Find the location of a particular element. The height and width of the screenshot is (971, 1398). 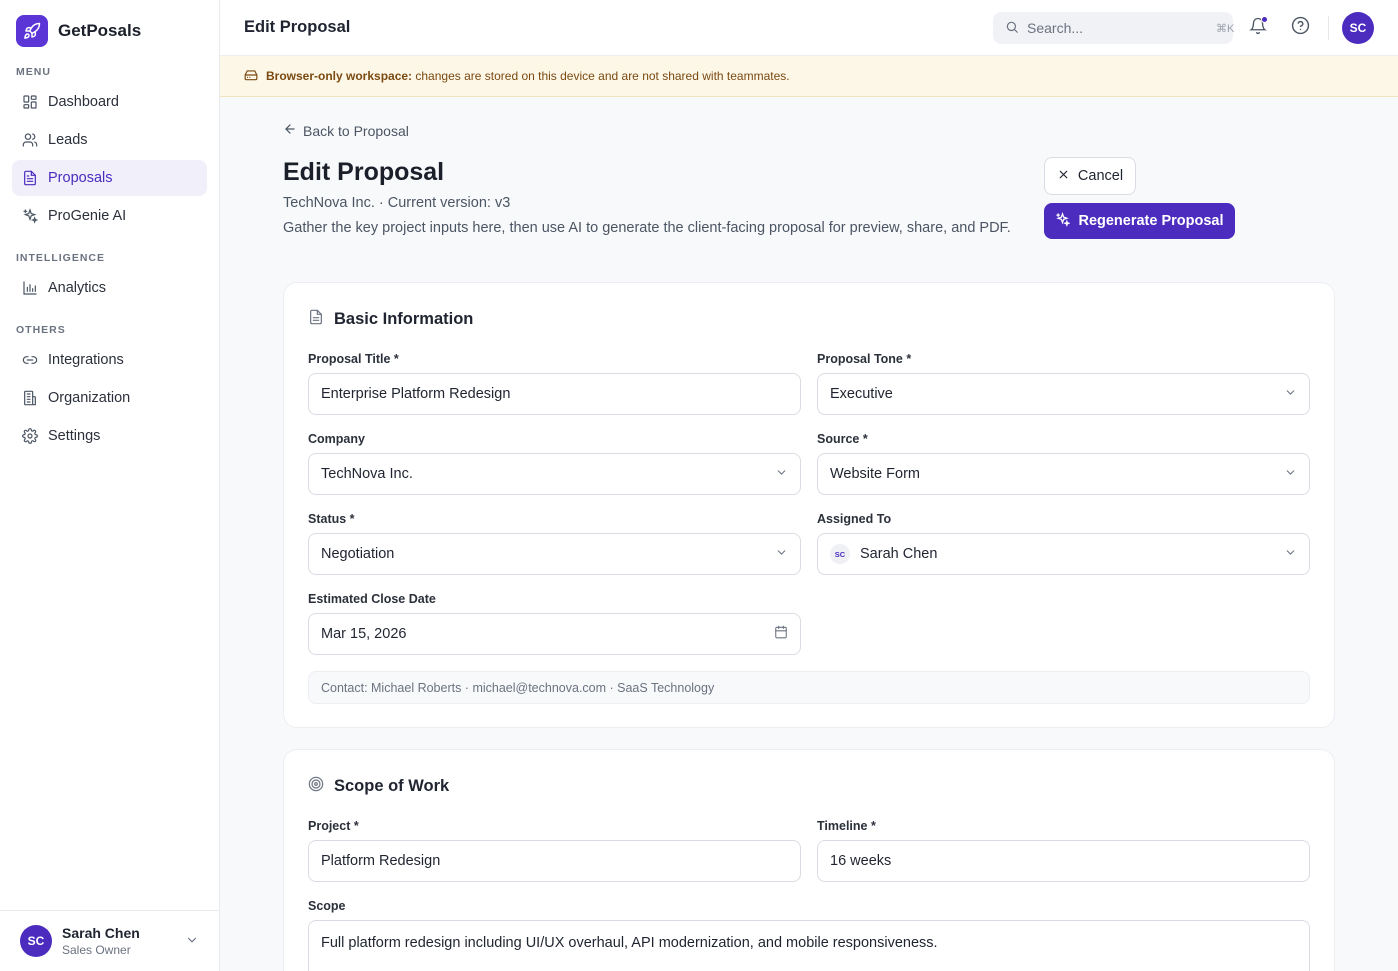

sidebar-item-label: Leads is located at coordinates (68, 140).